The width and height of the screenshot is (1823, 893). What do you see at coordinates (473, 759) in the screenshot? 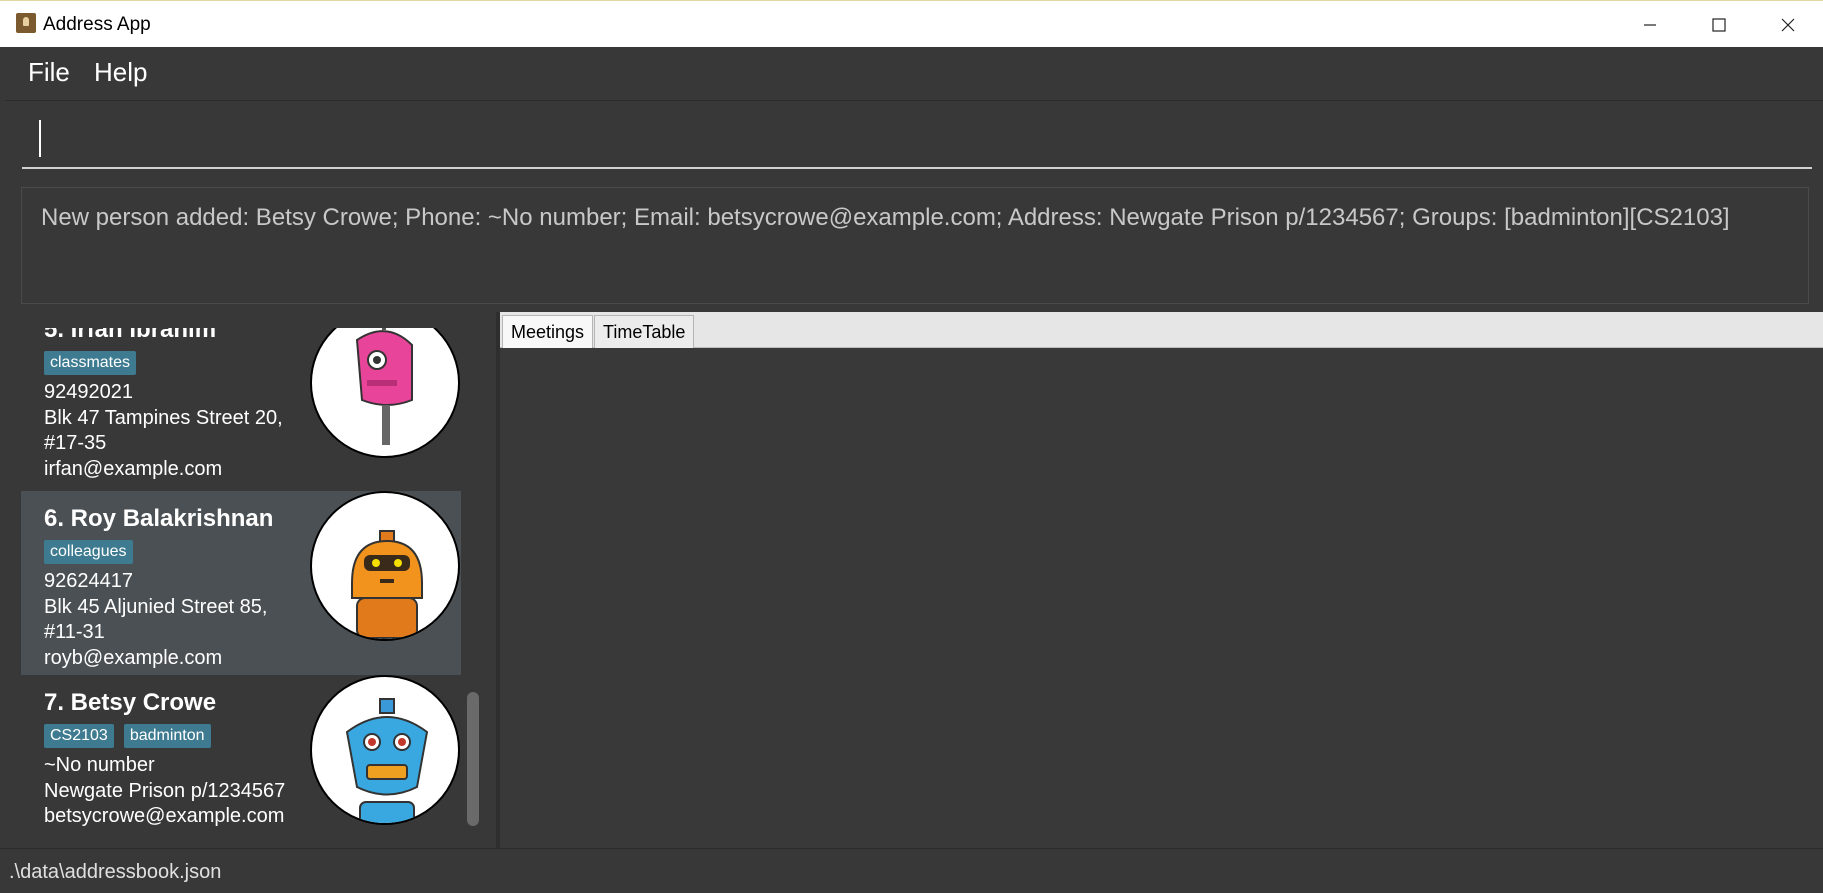
I see `scrollbar-thumb` at bounding box center [473, 759].